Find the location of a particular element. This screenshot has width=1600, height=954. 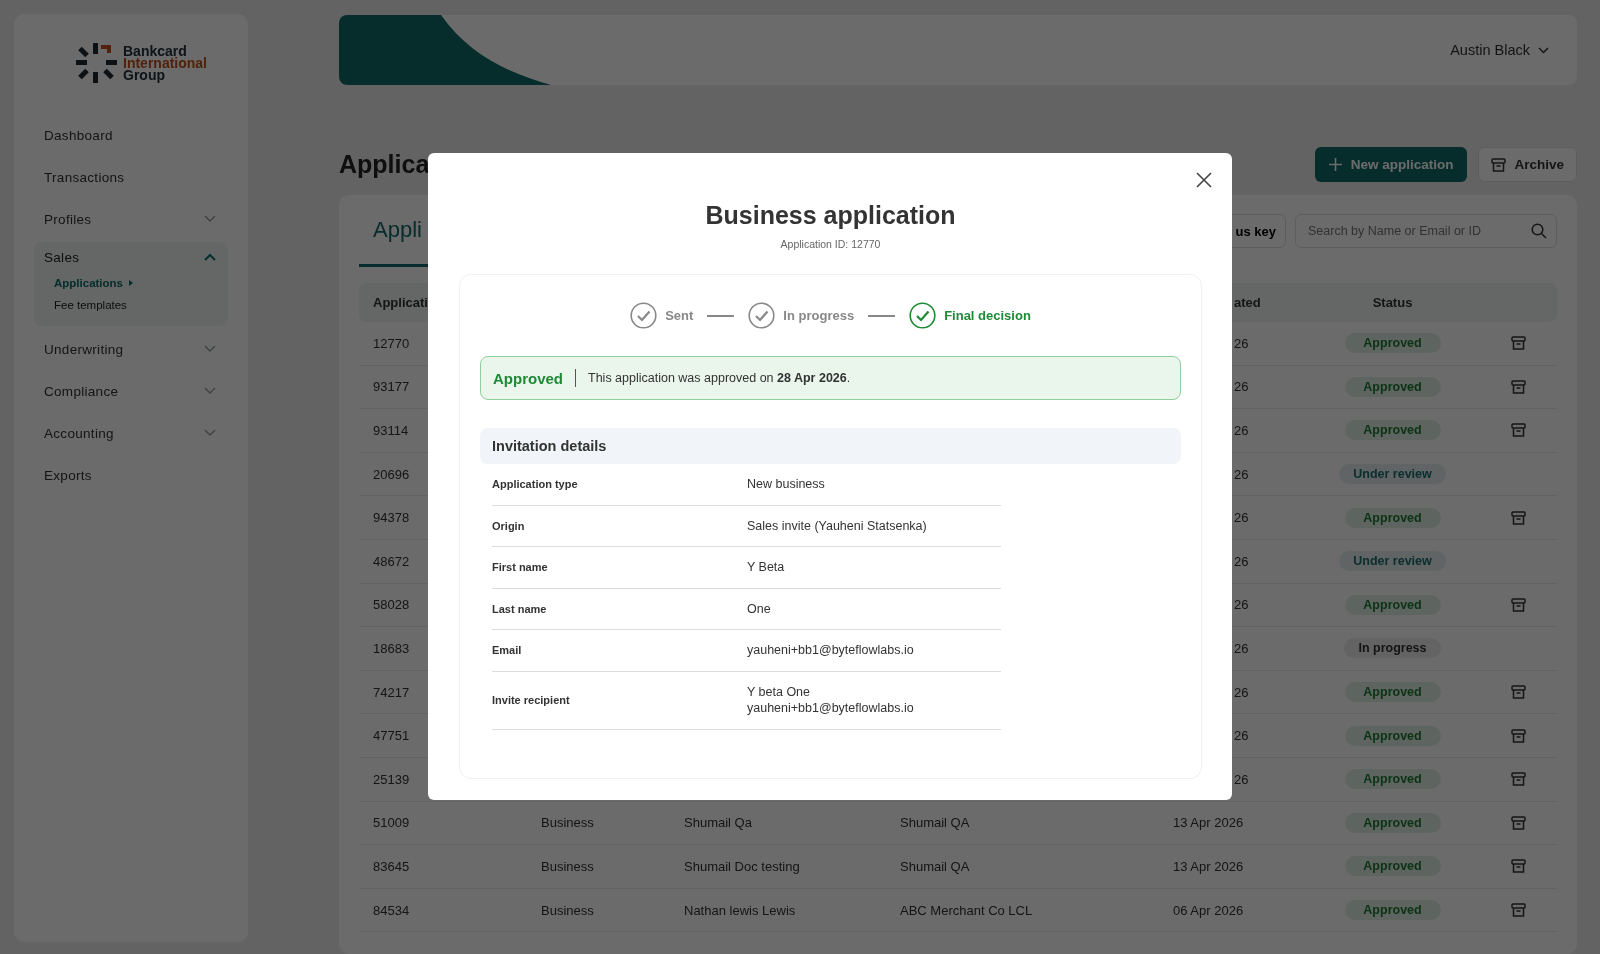

detail-label: First name is located at coordinates (520, 567).